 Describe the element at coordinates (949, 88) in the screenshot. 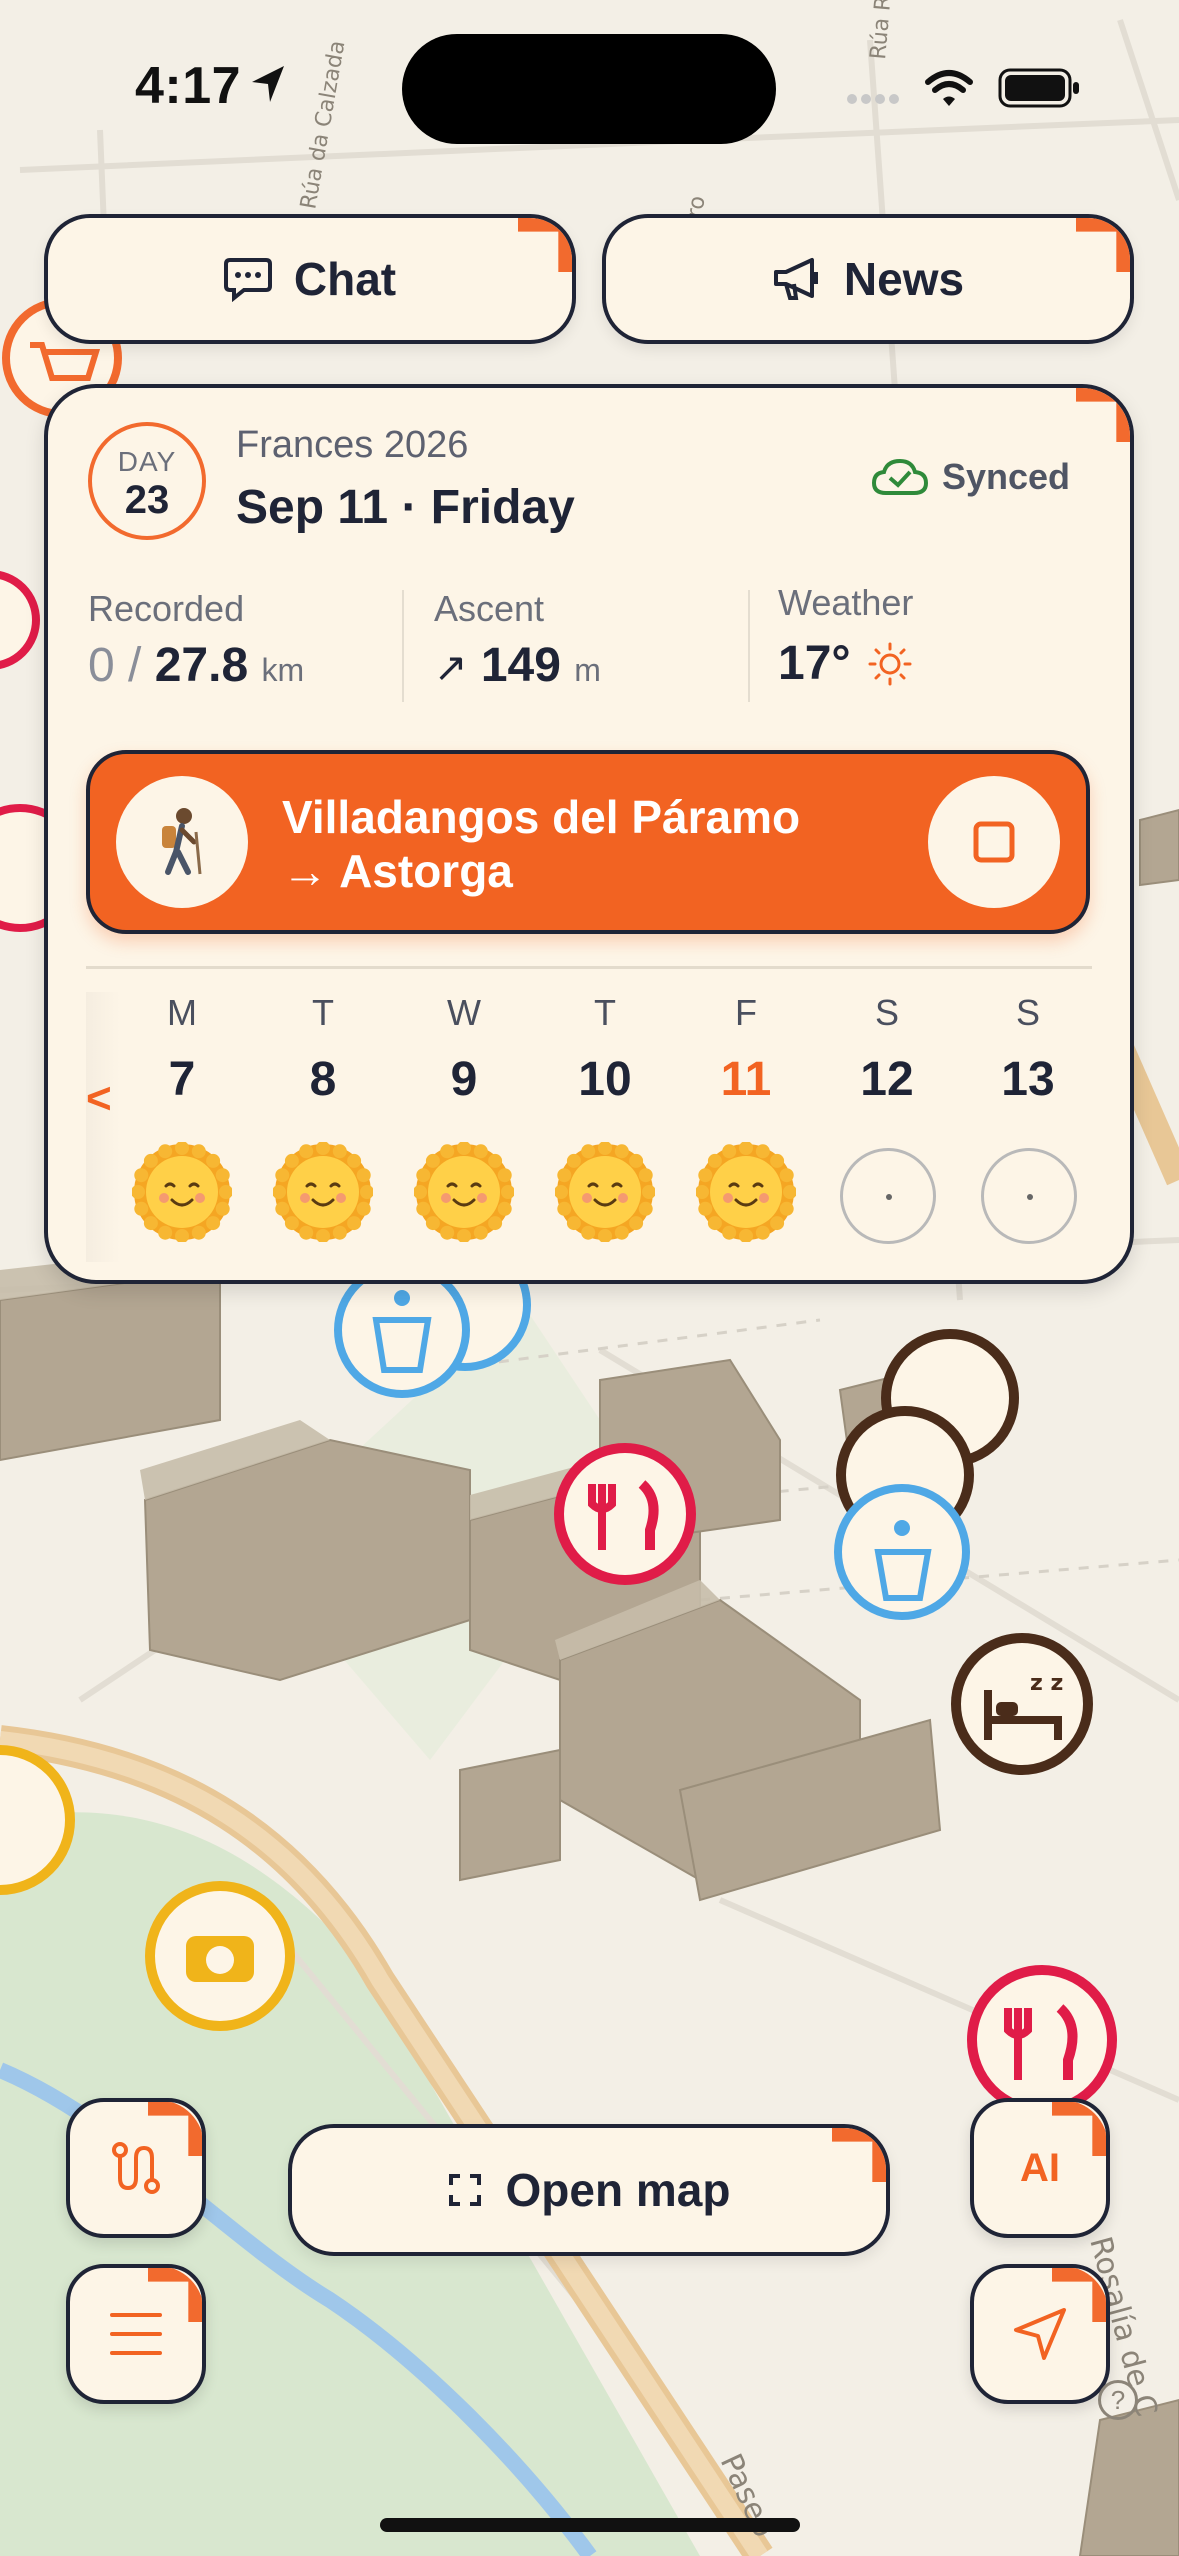

I see `wifi-icon` at that location.